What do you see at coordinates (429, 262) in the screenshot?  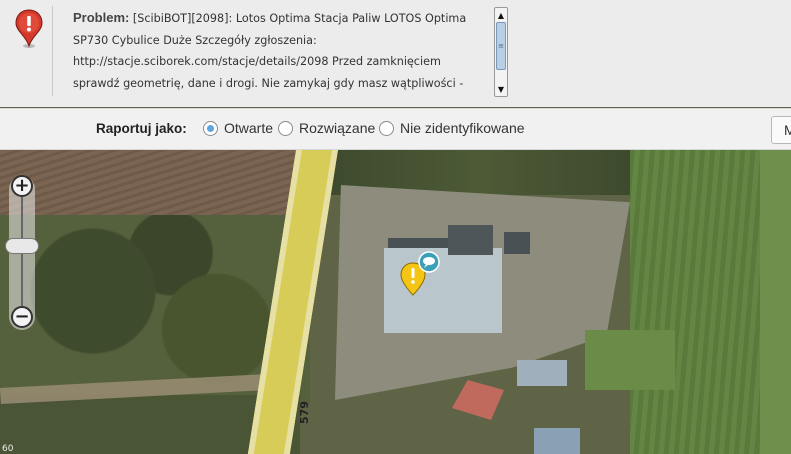 I see `comment-bubble-icon` at bounding box center [429, 262].